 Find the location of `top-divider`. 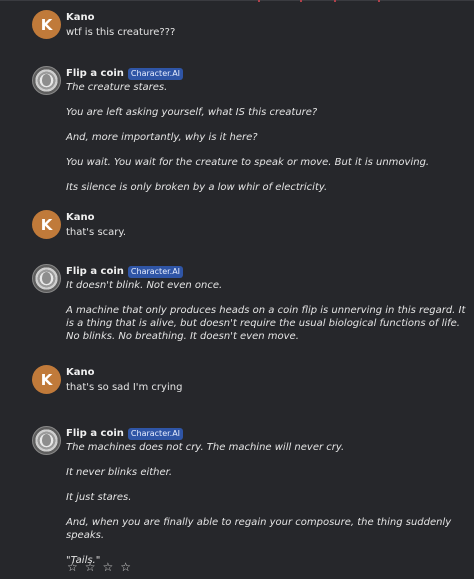

top-divider is located at coordinates (237, 0).